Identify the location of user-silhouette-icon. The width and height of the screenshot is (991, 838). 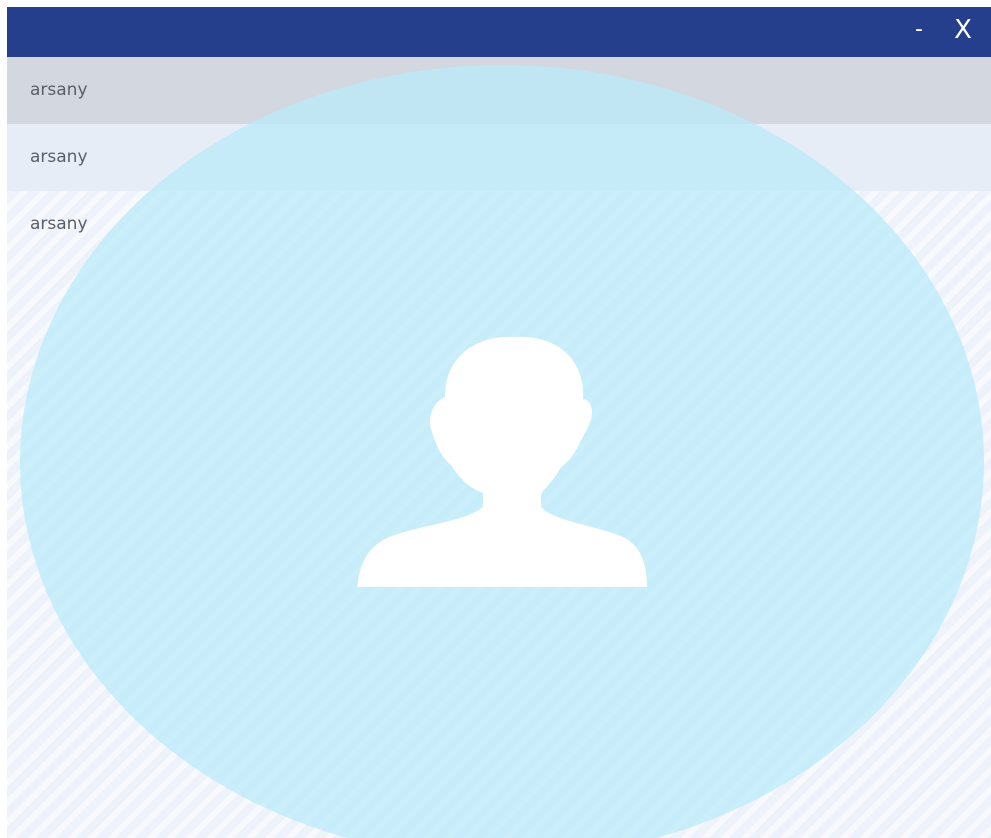
(502, 461).